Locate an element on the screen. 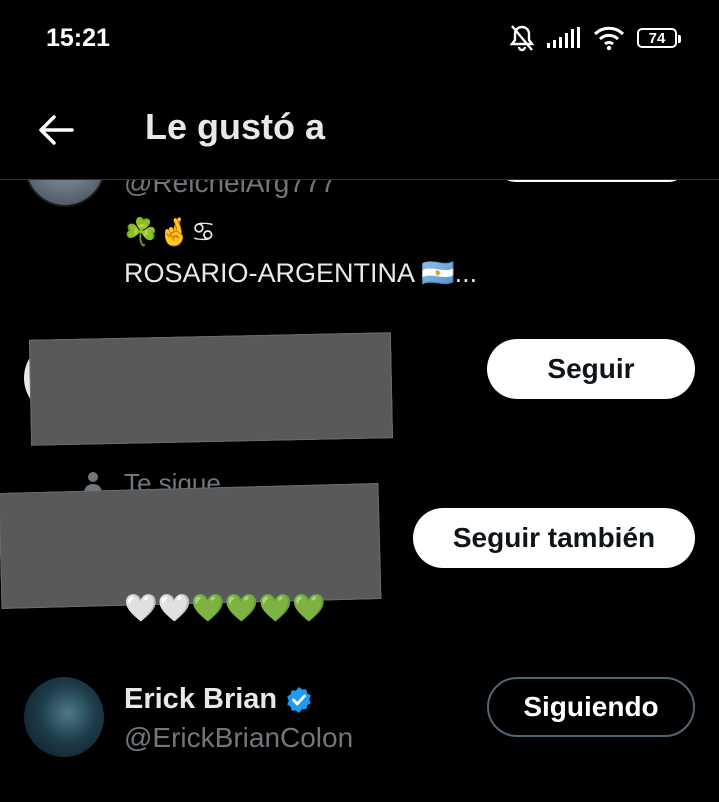  user-name-row: Erick Brian is located at coordinates (218, 699).